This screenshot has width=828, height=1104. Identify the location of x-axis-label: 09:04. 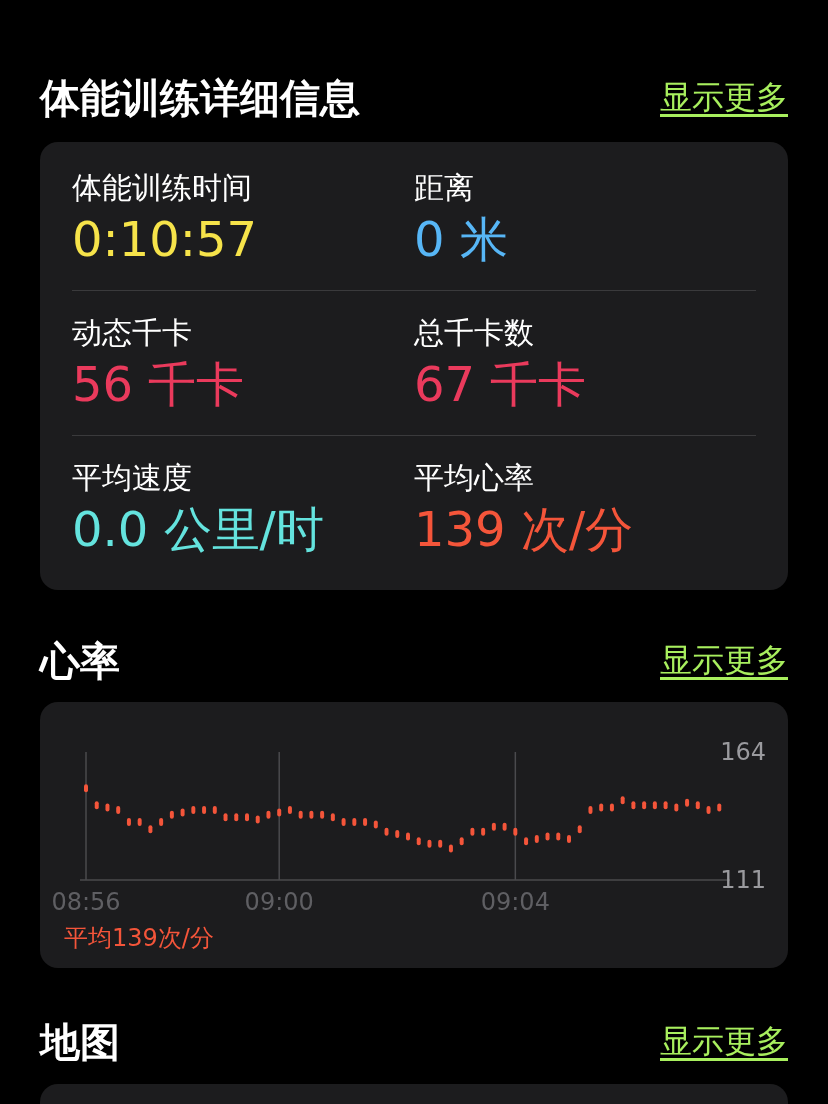
(515, 902).